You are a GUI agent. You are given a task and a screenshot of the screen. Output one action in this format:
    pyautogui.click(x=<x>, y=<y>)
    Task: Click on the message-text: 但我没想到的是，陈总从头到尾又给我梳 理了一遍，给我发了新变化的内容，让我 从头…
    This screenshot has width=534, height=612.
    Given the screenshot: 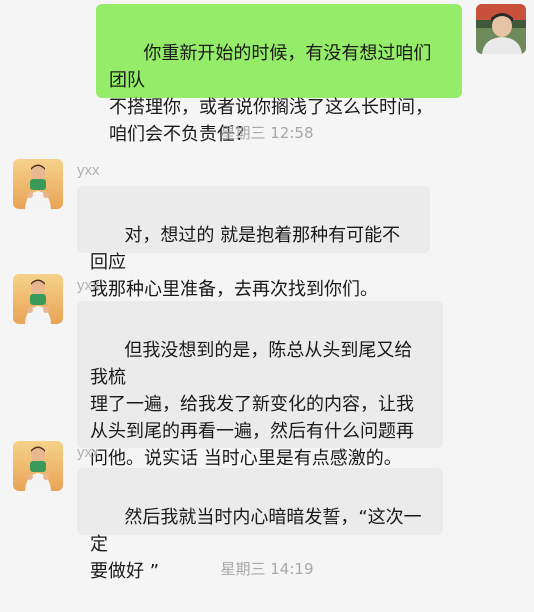 What is the action you would take?
    pyautogui.click(x=252, y=404)
    